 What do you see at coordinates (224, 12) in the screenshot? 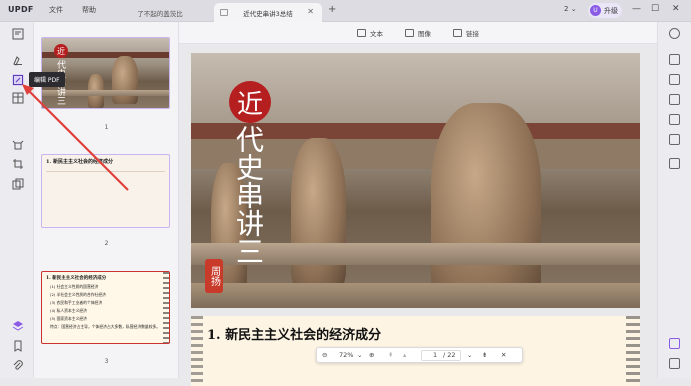
I see `document-icon` at bounding box center [224, 12].